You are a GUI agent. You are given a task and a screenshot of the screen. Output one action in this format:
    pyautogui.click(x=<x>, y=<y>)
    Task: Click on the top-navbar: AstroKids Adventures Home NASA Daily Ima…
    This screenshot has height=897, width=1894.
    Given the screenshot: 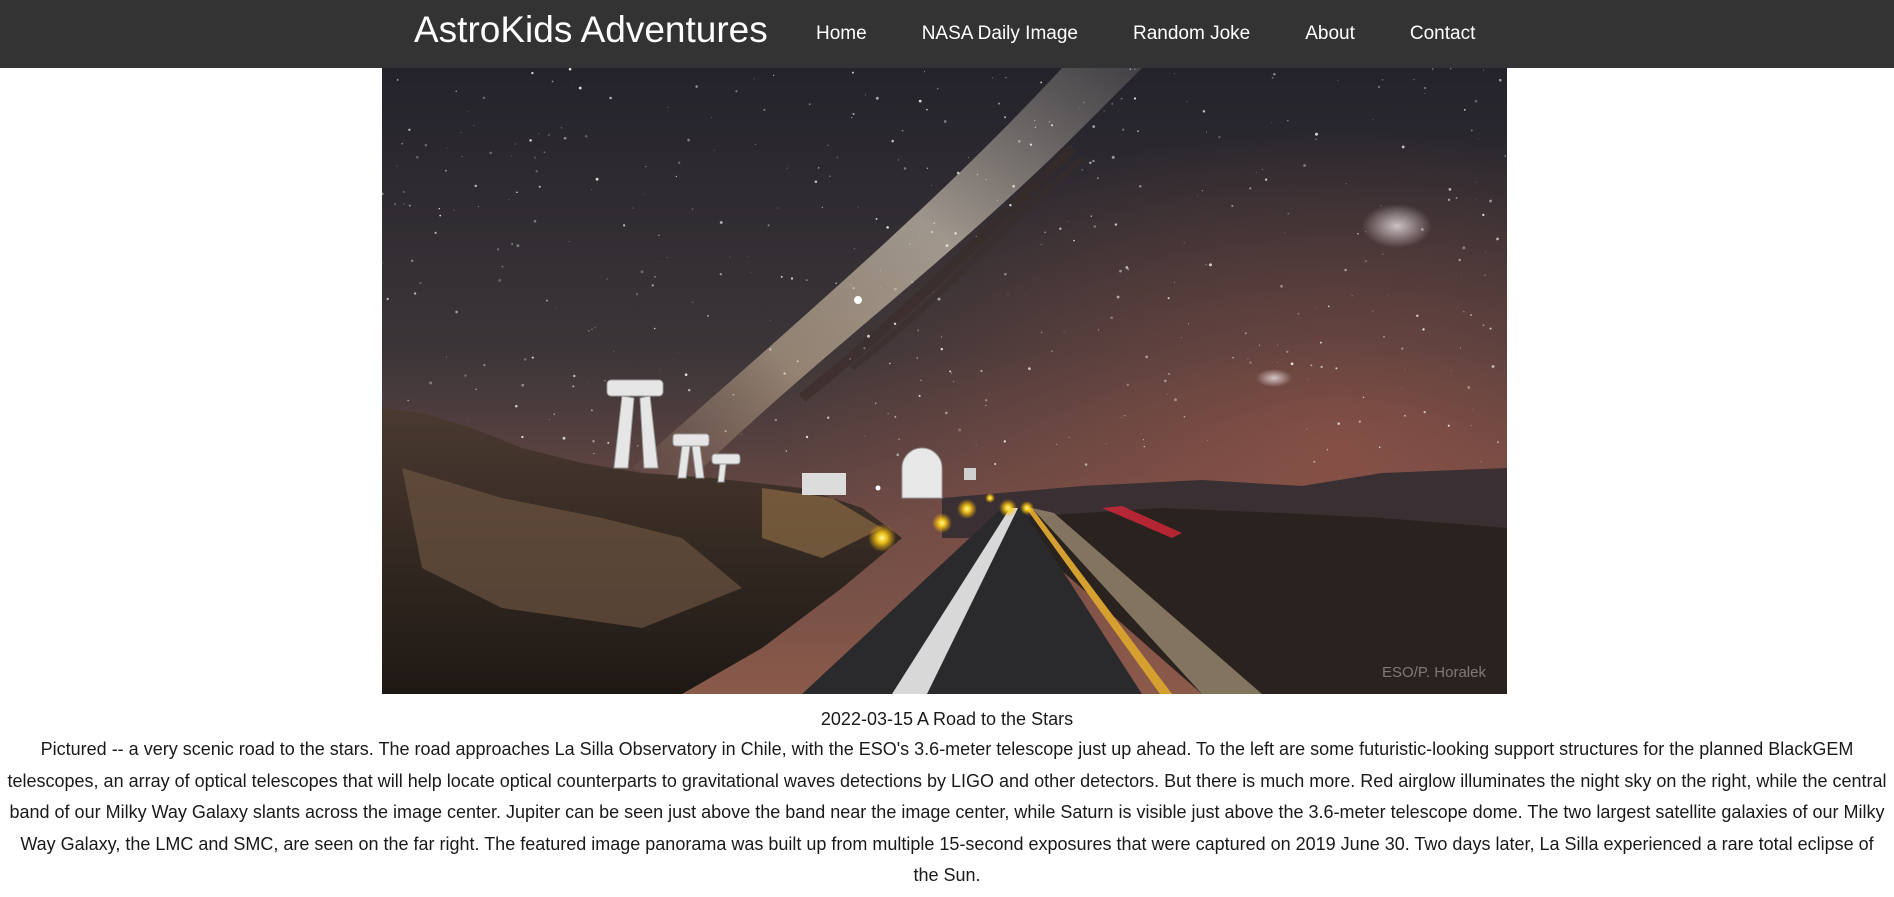 What is the action you would take?
    pyautogui.click(x=947, y=34)
    